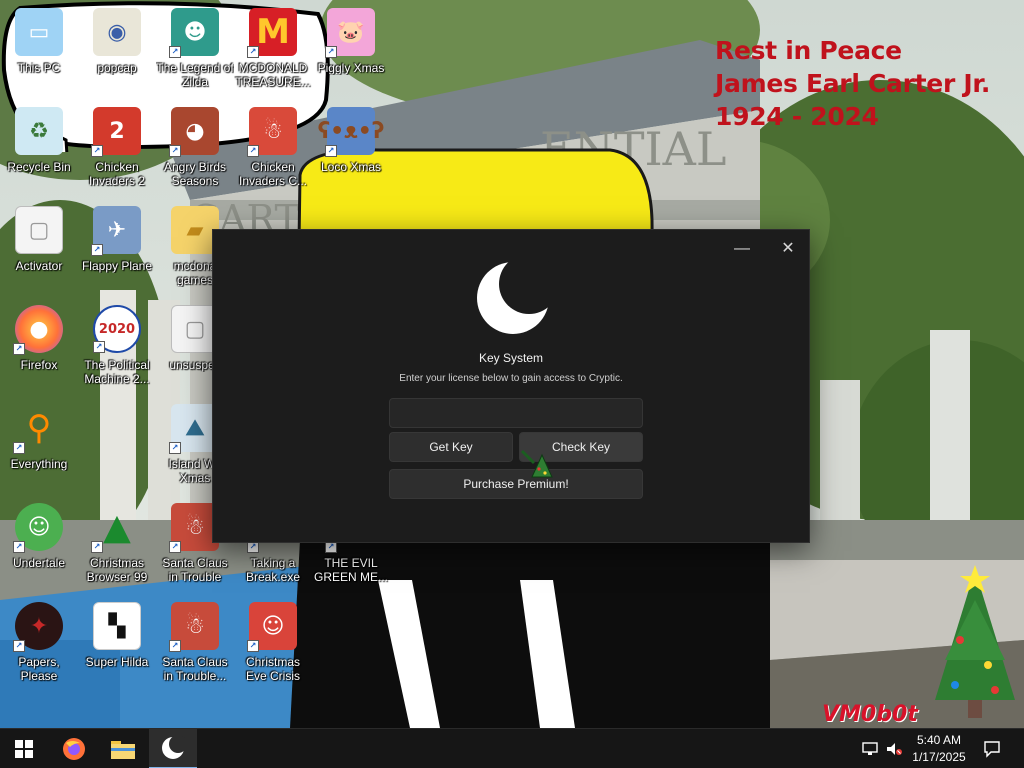 The height and width of the screenshot is (768, 1024). Describe the element at coordinates (351, 167) in the screenshot. I see `desktop-icon-label: Loco Xmas` at that location.